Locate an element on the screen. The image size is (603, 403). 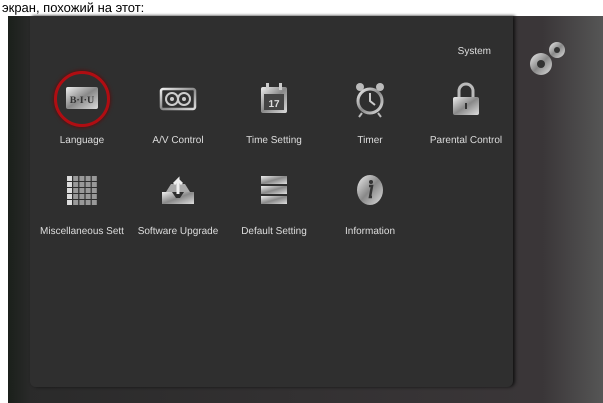
menu-item-label: Parental Control is located at coordinates (466, 140).